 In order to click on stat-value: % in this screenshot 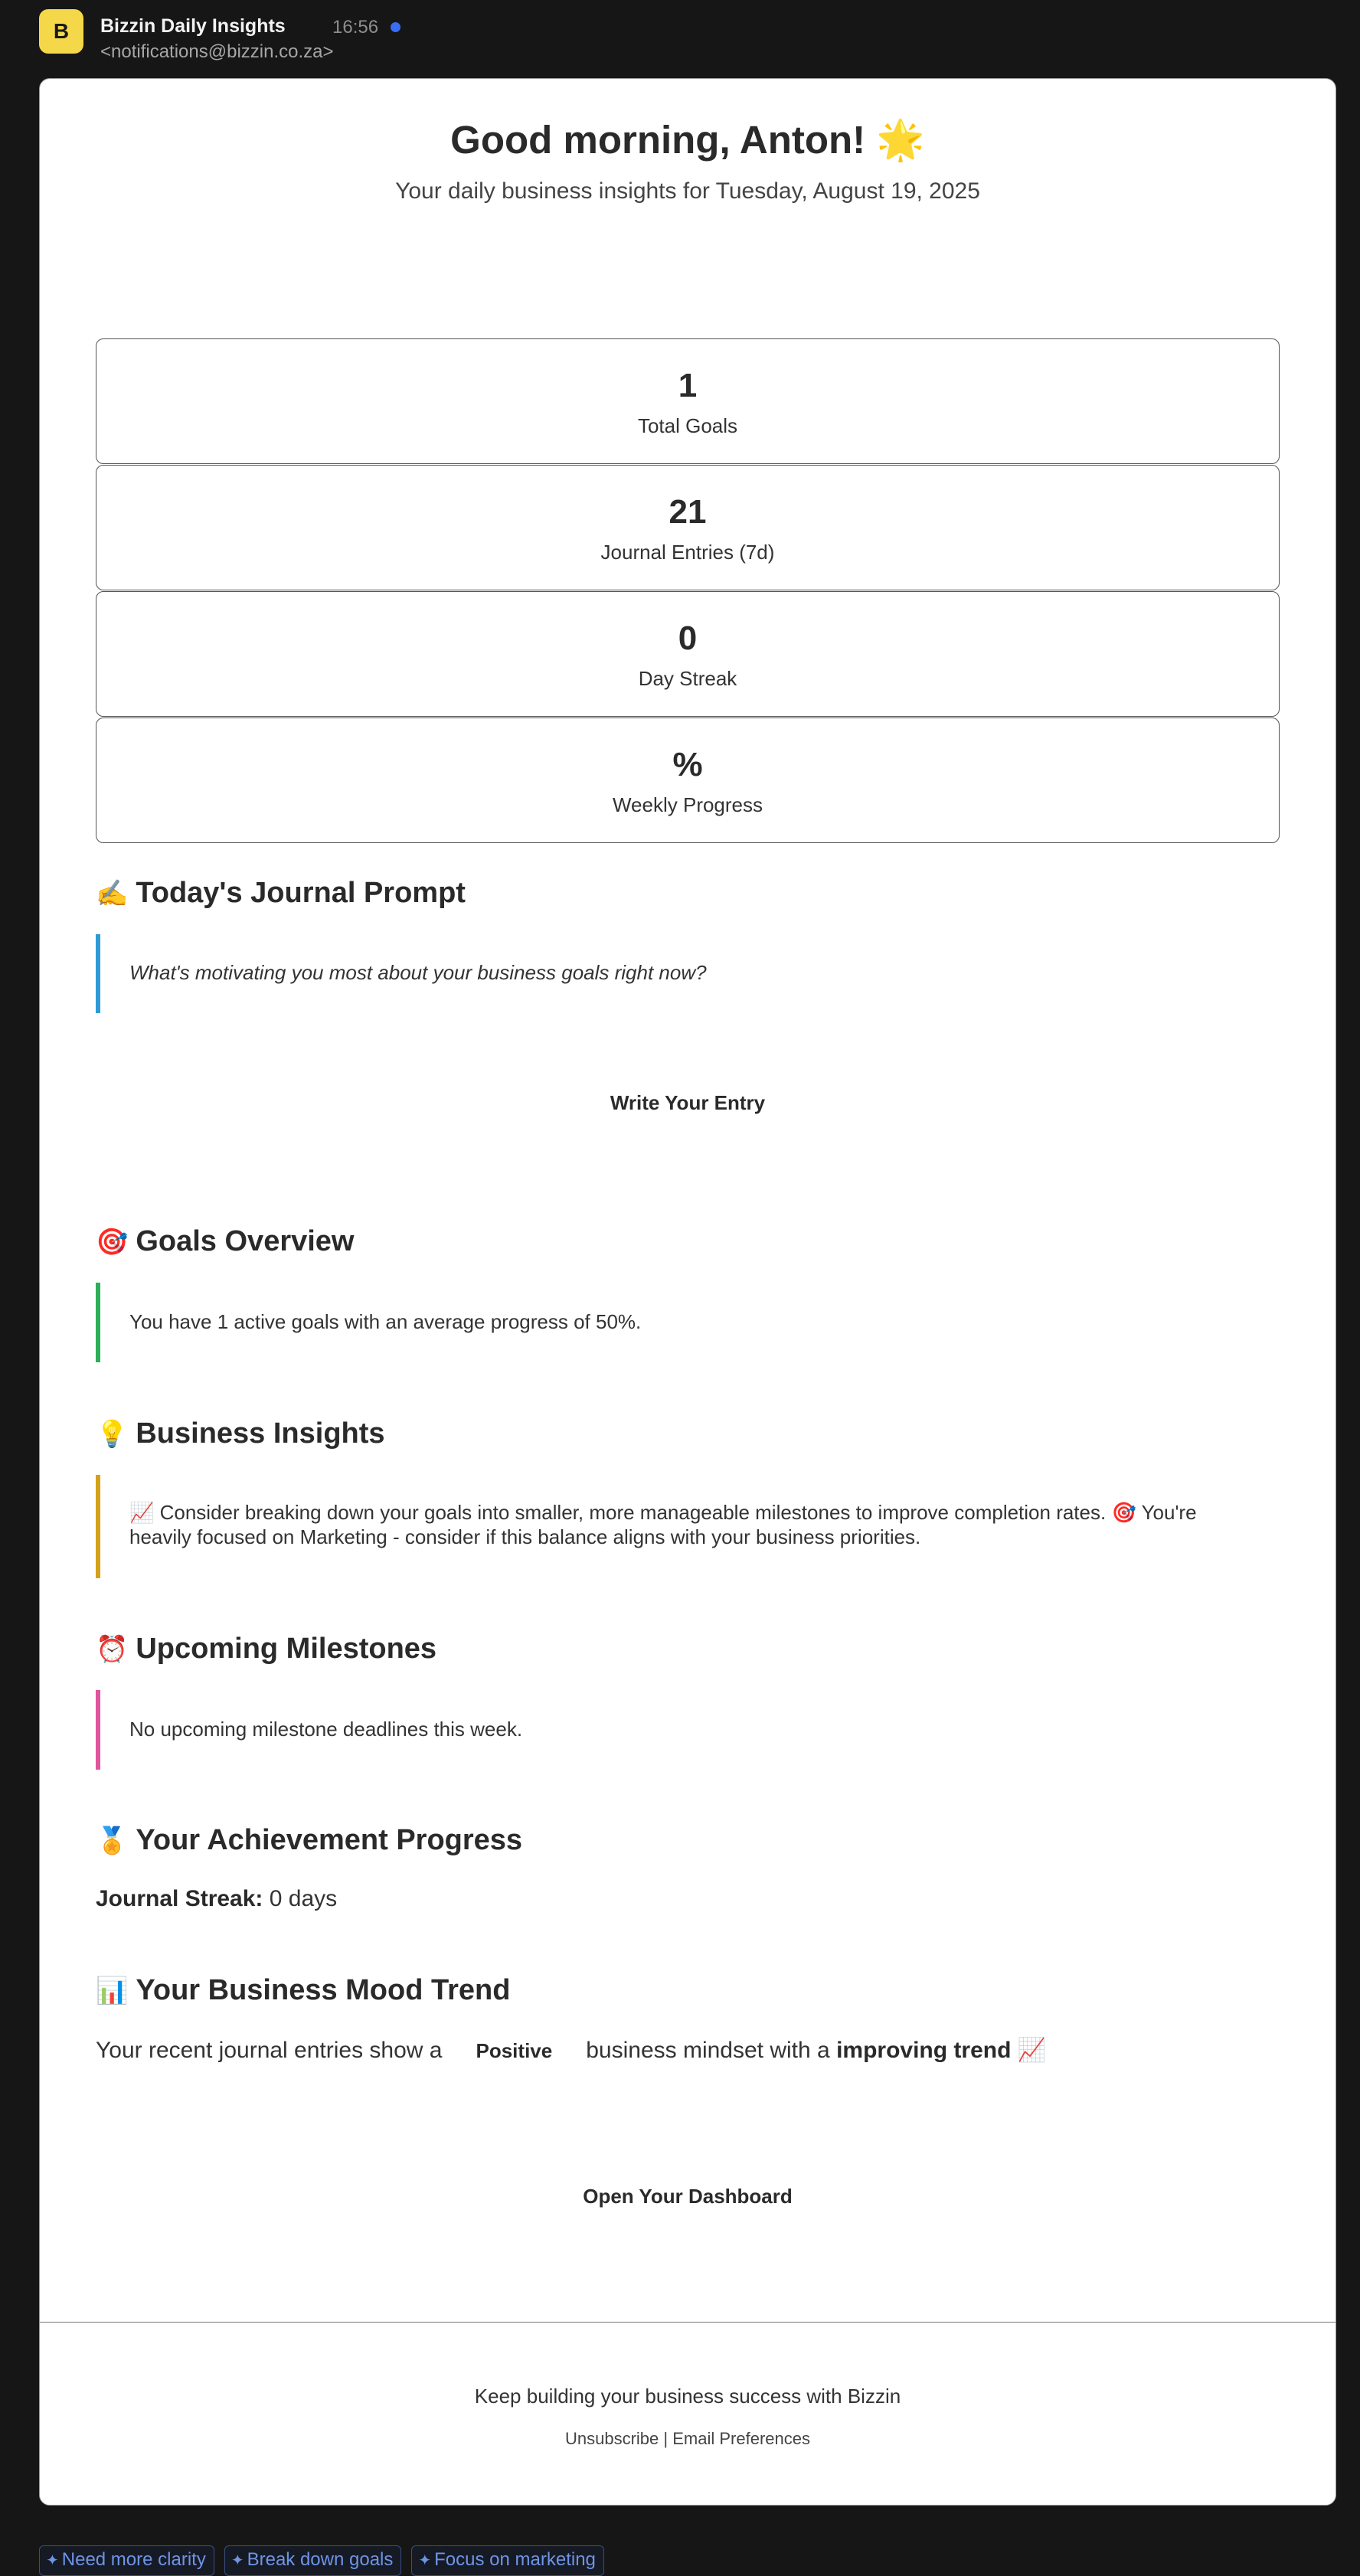, I will do `click(687, 764)`.